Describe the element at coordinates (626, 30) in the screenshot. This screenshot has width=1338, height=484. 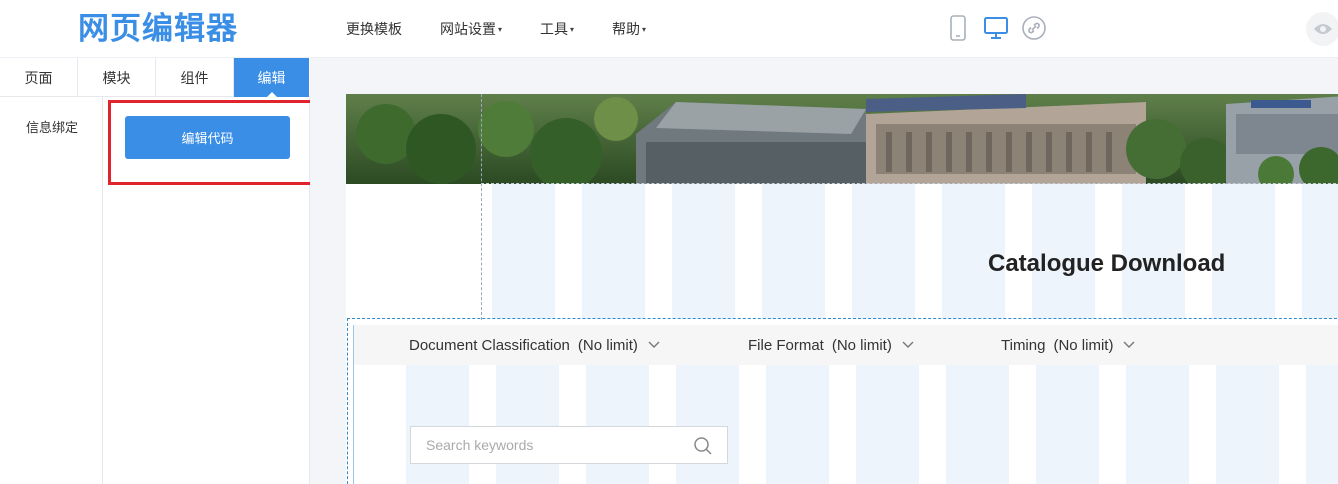
I see `nav-label: 帮助` at that location.